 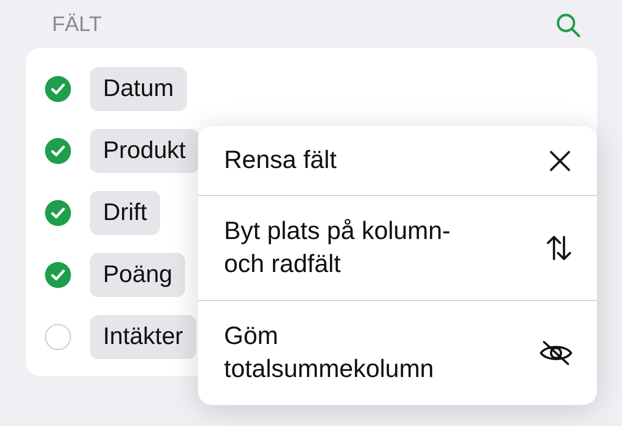 What do you see at coordinates (144, 151) in the screenshot?
I see `field-chip: Produkt` at bounding box center [144, 151].